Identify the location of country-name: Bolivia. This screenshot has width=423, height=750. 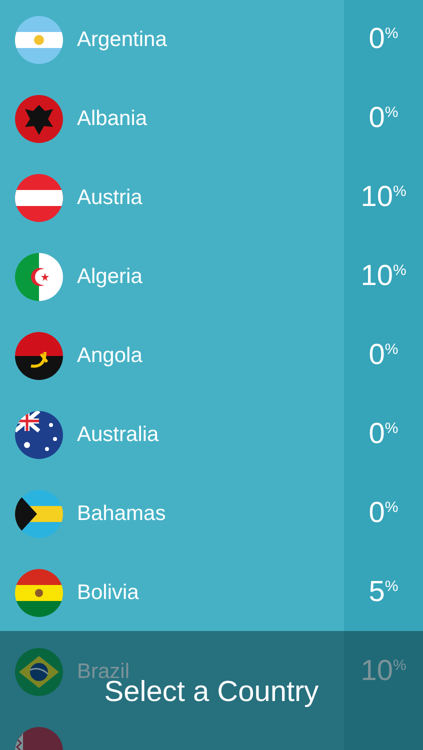
(108, 592).